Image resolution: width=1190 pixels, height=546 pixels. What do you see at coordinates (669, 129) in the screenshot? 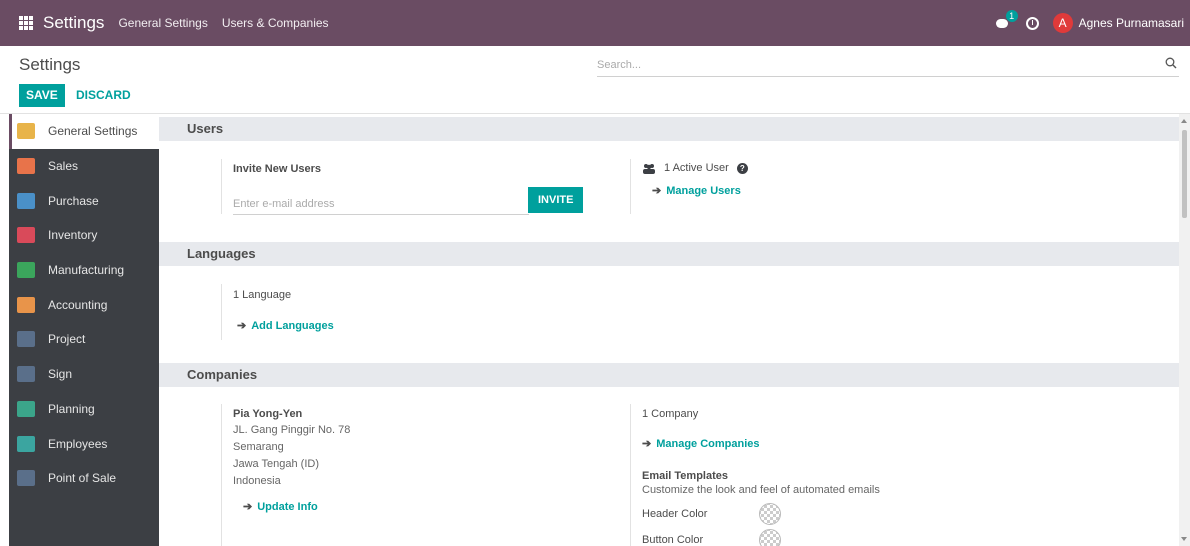
I see `section-users-heading: Users` at bounding box center [669, 129].